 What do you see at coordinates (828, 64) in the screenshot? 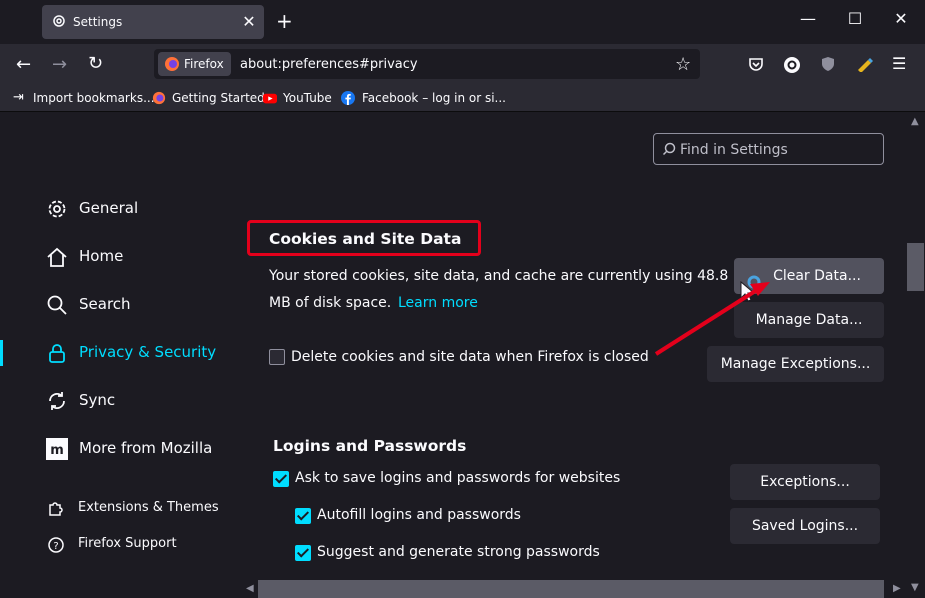
I see `shield-icon` at bounding box center [828, 64].